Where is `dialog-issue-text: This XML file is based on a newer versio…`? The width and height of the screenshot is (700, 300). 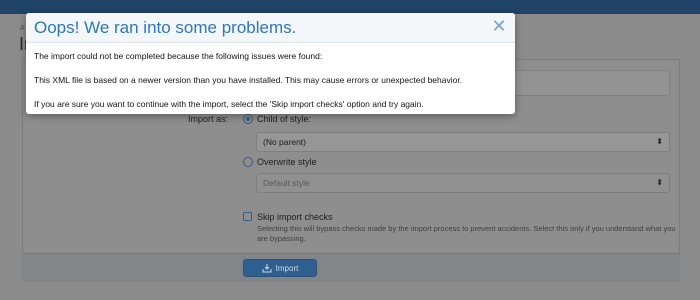 dialog-issue-text: This XML file is based on a newer versio… is located at coordinates (248, 80).